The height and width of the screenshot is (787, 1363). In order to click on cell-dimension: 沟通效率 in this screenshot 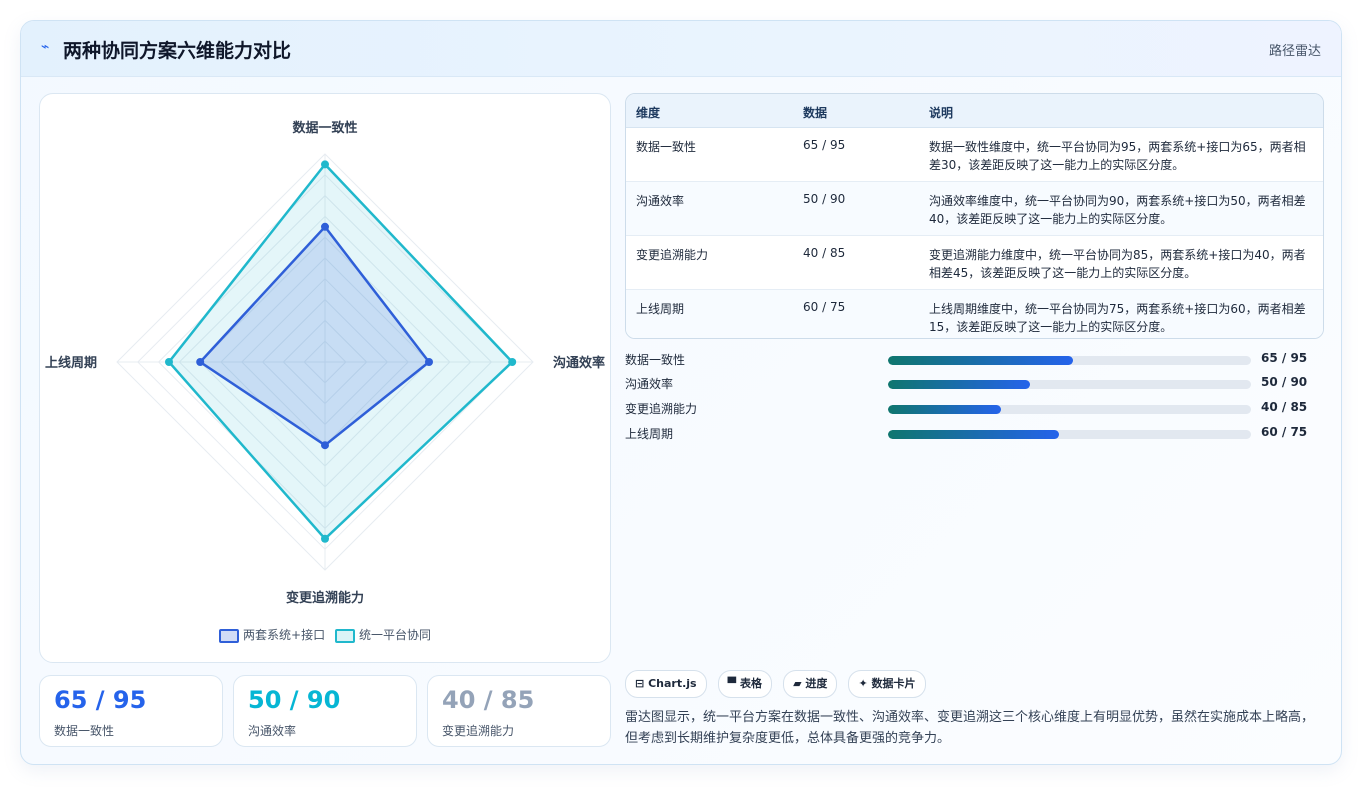, I will do `click(660, 201)`.